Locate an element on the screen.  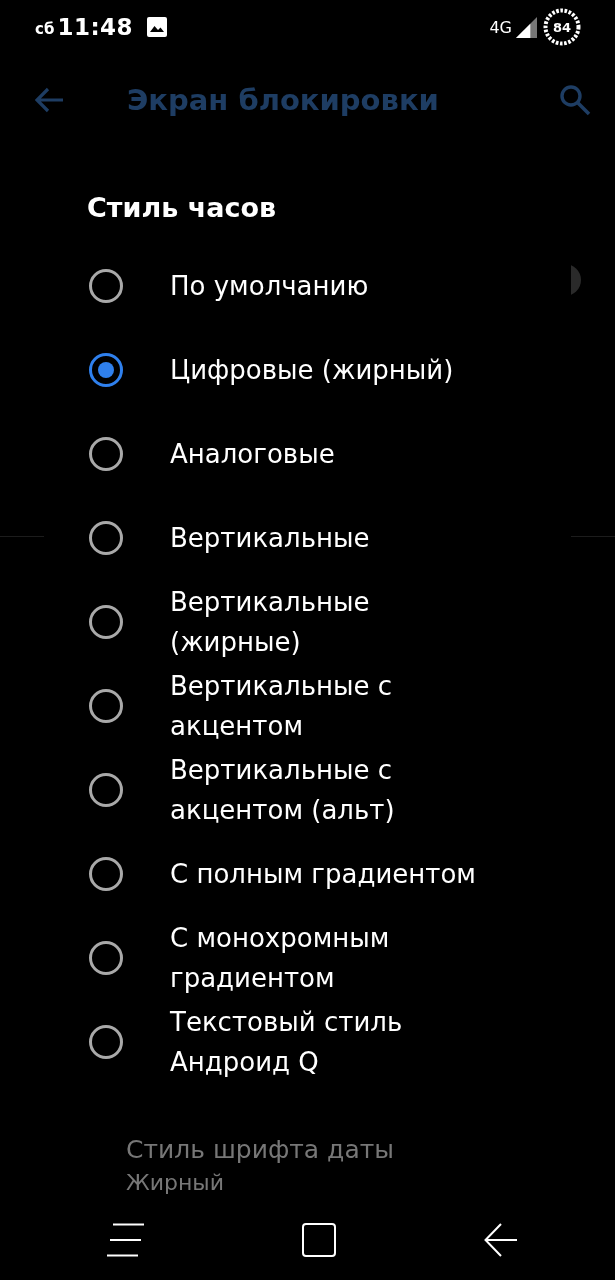
option-label: По умолчанию is located at coordinates (269, 286).